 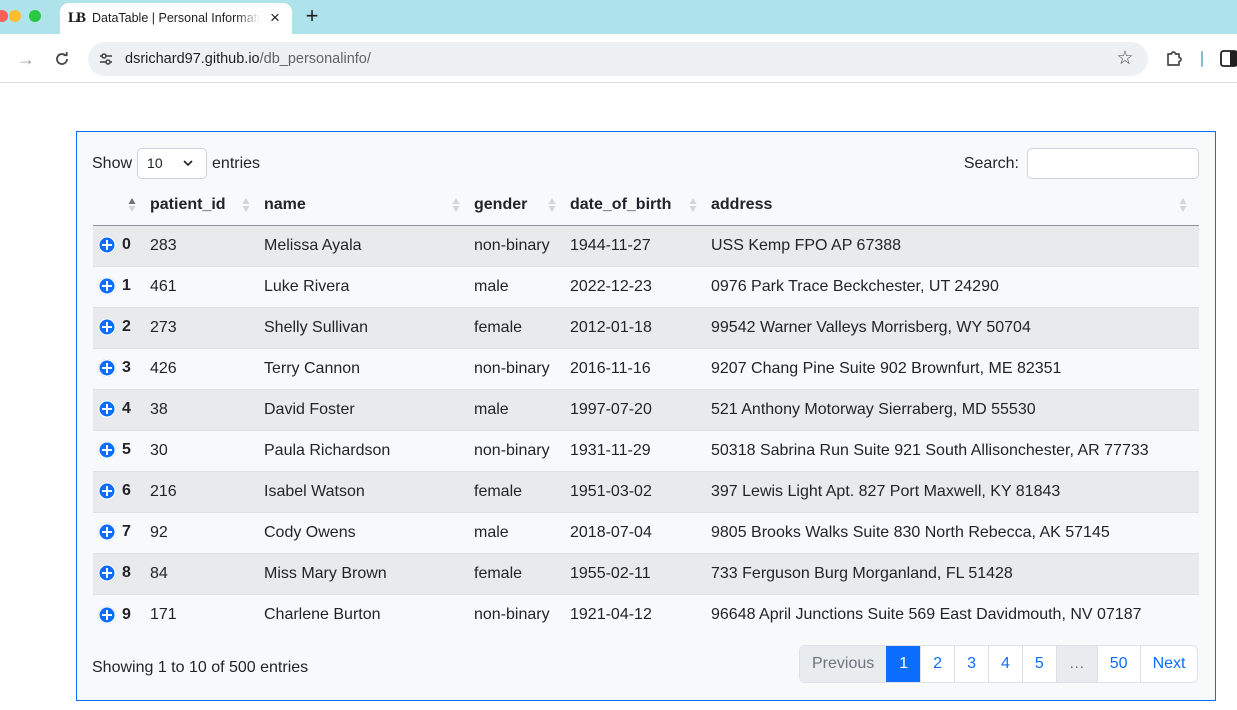 What do you see at coordinates (199, 450) in the screenshot?
I see `patient-id-cell: 30` at bounding box center [199, 450].